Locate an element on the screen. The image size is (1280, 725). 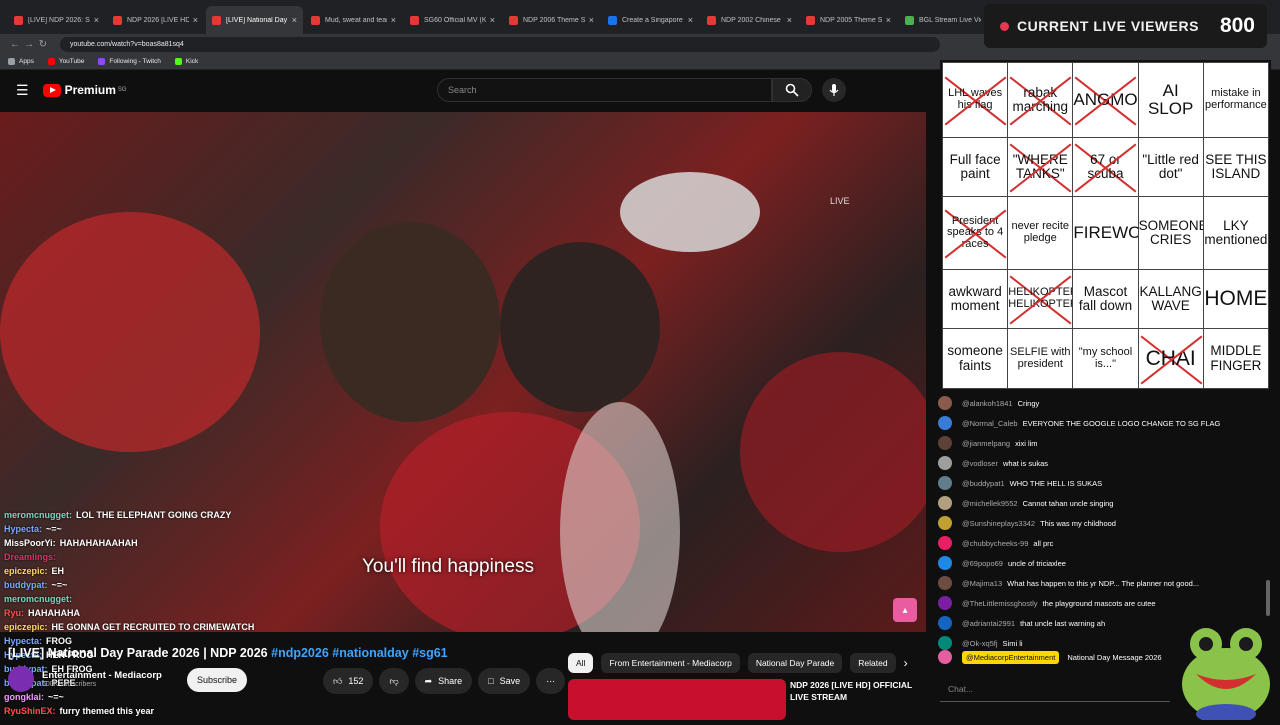
overlay-chat-text: furry themed this year is located at coordinates (107, 711).